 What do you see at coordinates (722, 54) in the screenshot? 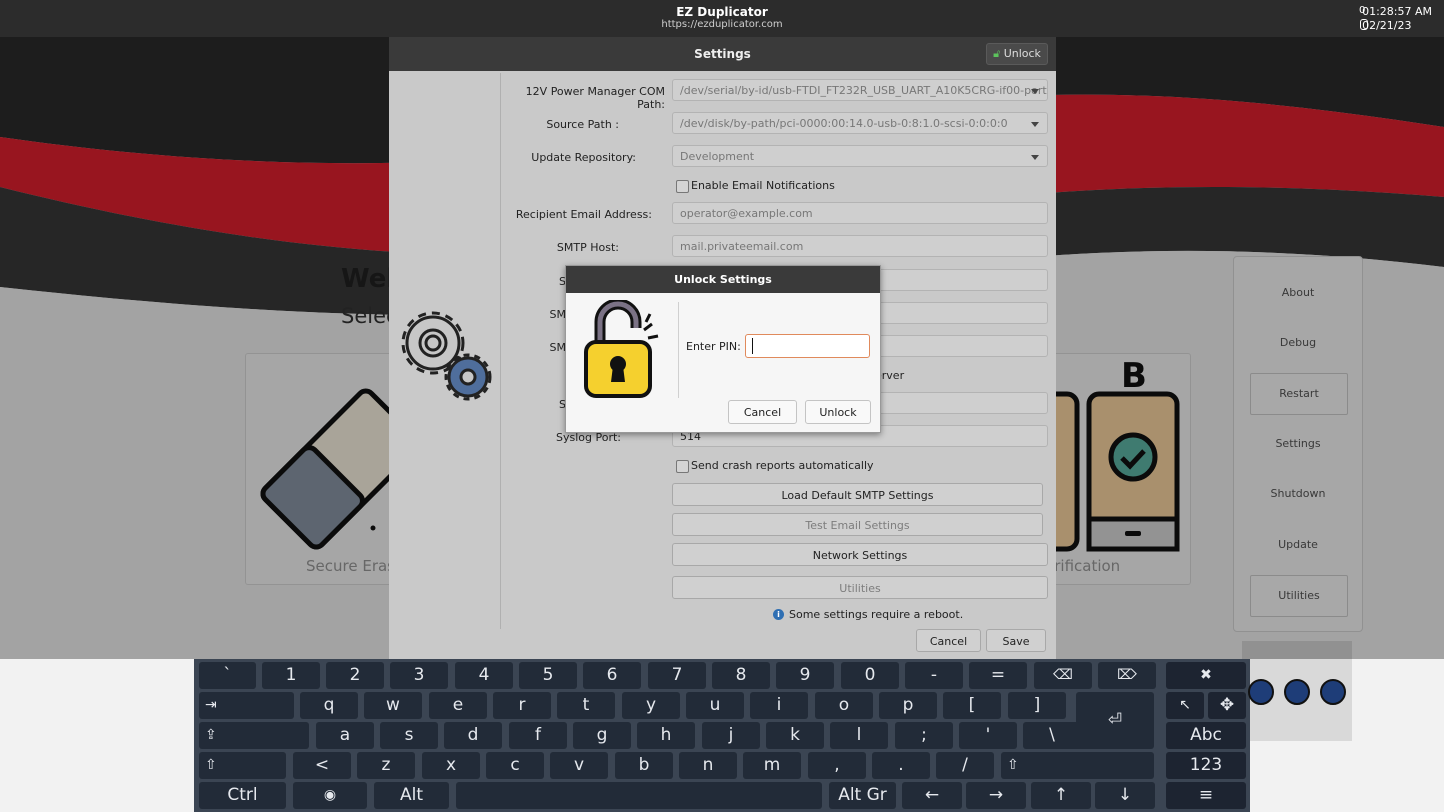
I see `settings-header: Settings 🔓︎ Unlock` at bounding box center [722, 54].